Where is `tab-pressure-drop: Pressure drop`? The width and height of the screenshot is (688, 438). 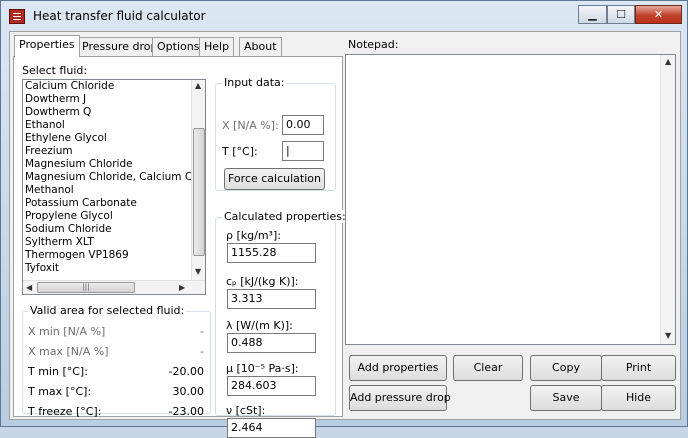
tab-pressure-drop: Pressure drop is located at coordinates (120, 46).